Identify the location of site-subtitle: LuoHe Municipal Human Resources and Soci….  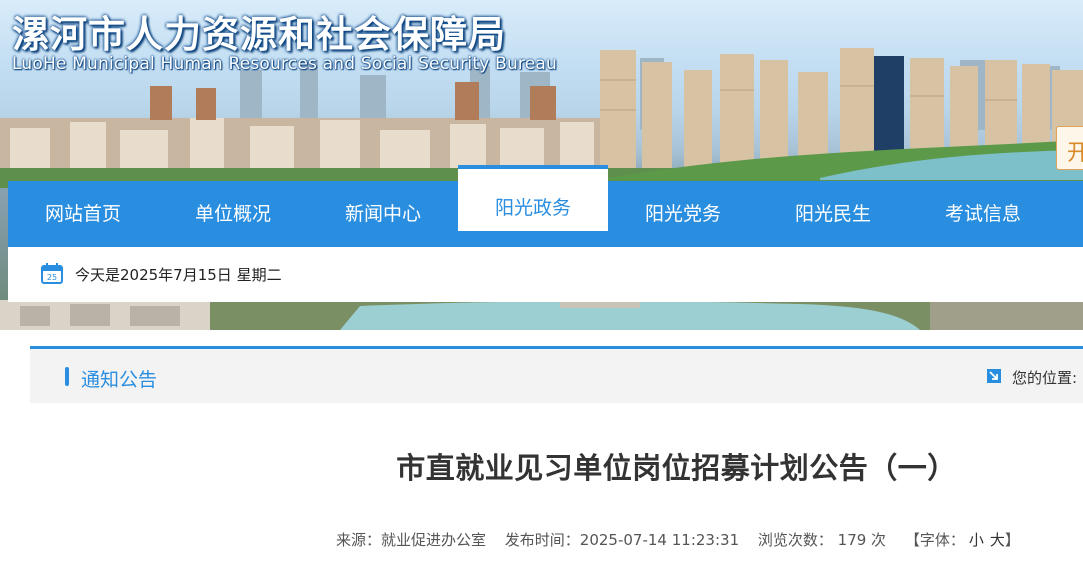
(284, 64).